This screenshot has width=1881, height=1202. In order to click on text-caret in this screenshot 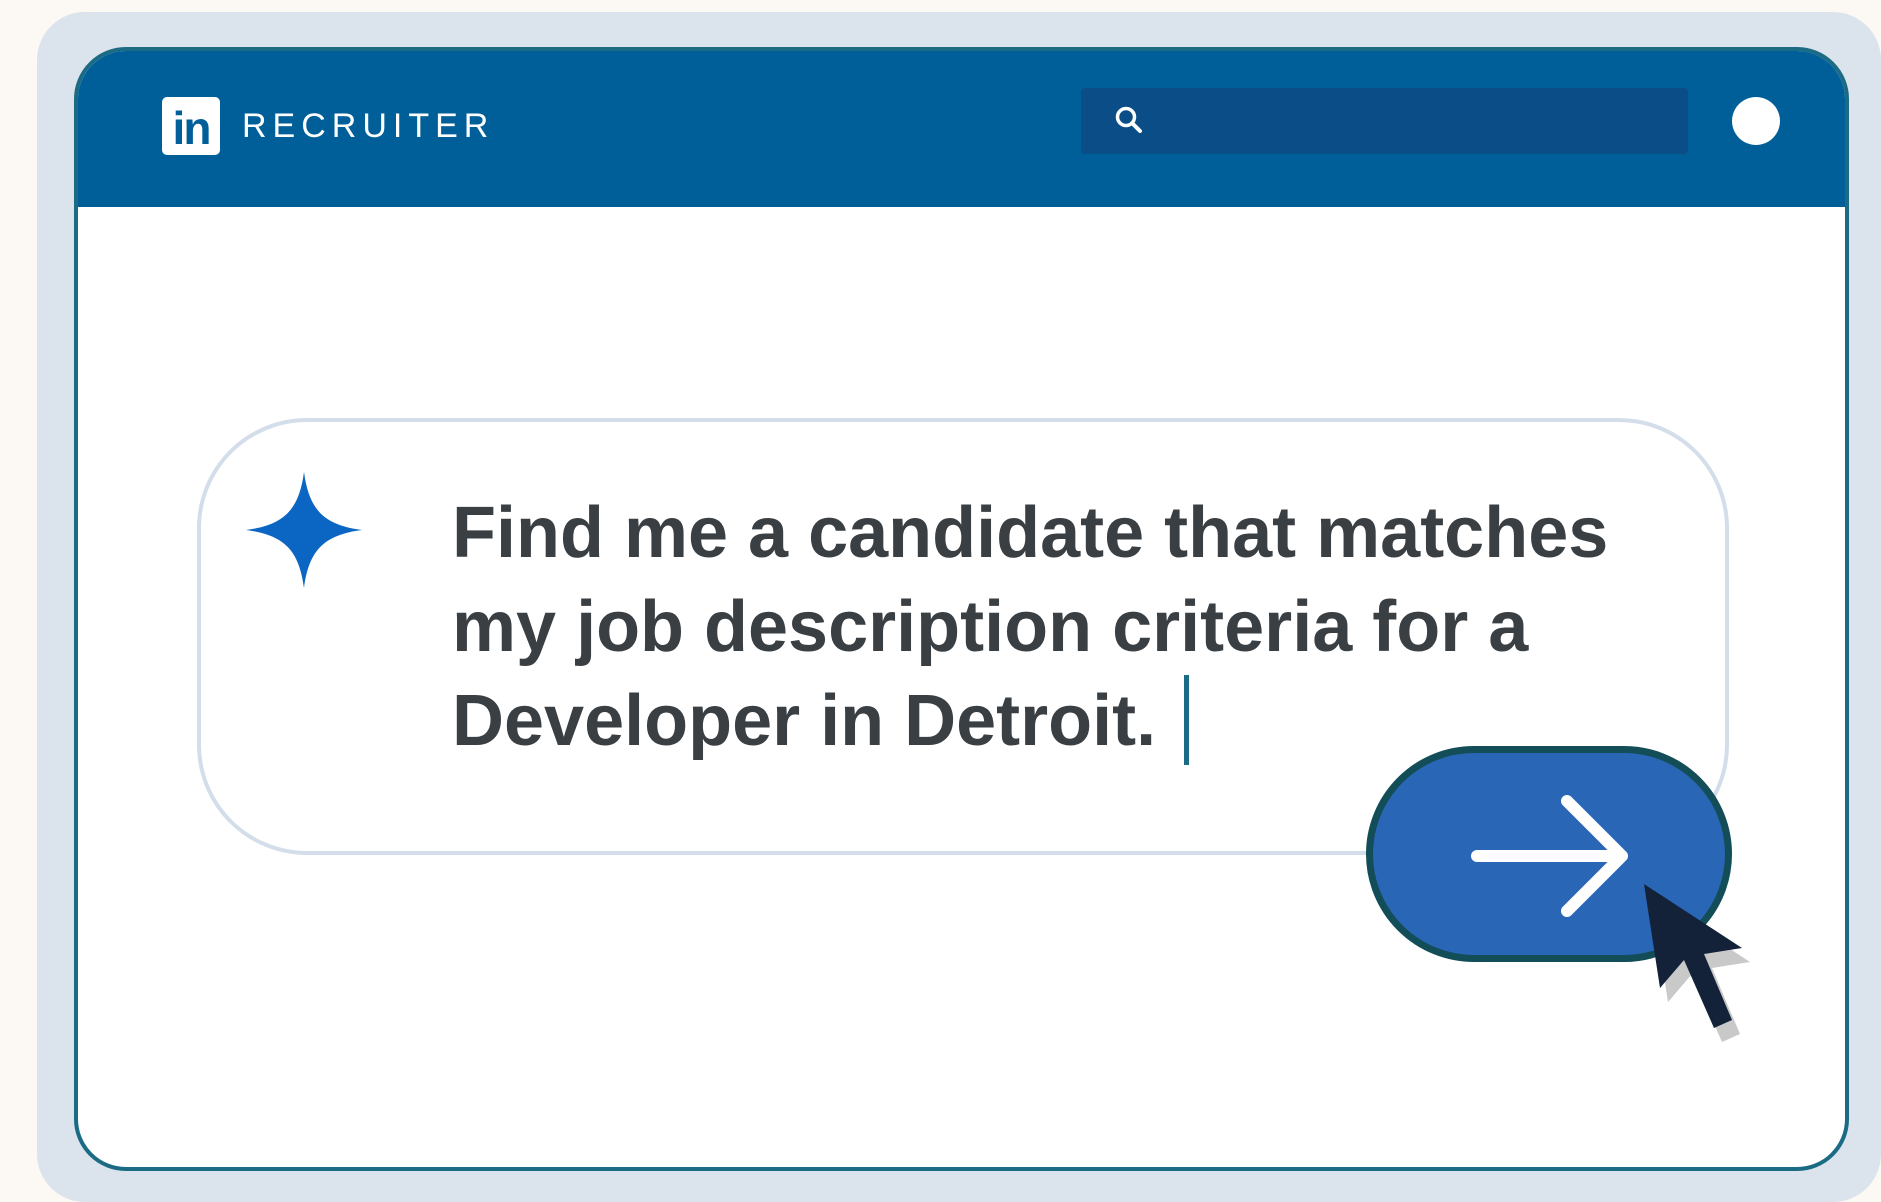, I will do `click(1187, 719)`.